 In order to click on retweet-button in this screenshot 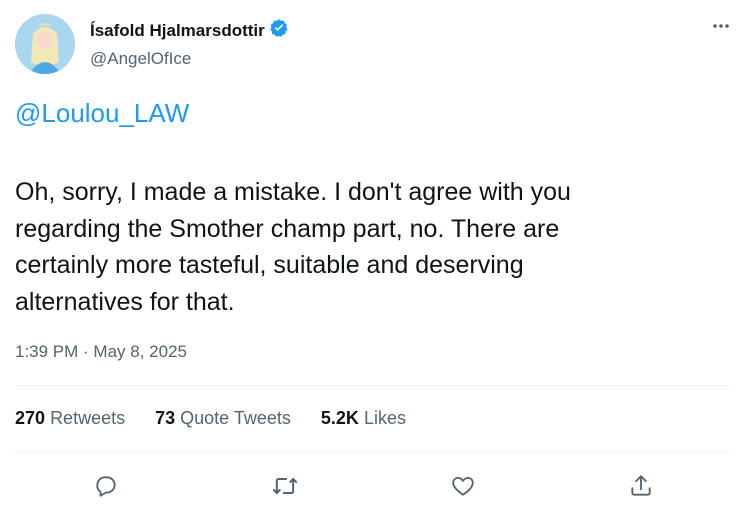, I will do `click(285, 486)`.